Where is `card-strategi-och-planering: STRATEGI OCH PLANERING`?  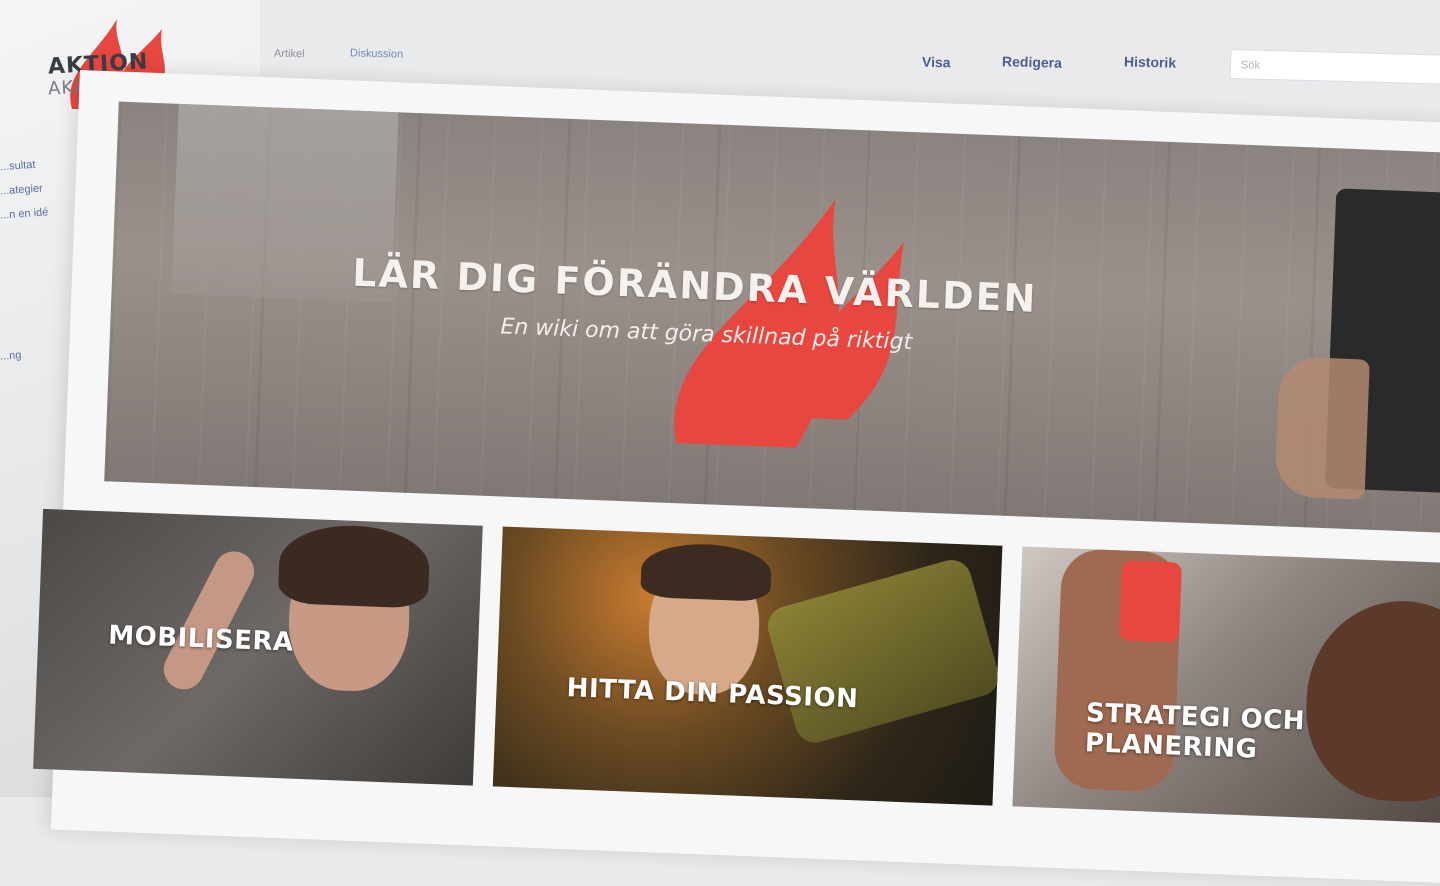 card-strategi-och-planering: STRATEGI OCH PLANERING is located at coordinates (1226, 686).